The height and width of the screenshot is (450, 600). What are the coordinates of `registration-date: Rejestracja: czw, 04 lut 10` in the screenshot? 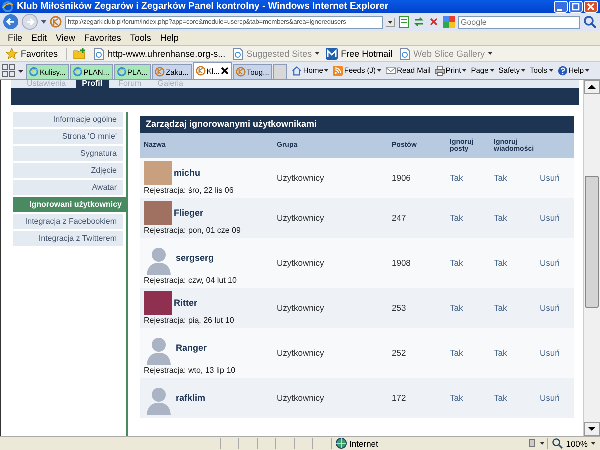 It's located at (191, 280).